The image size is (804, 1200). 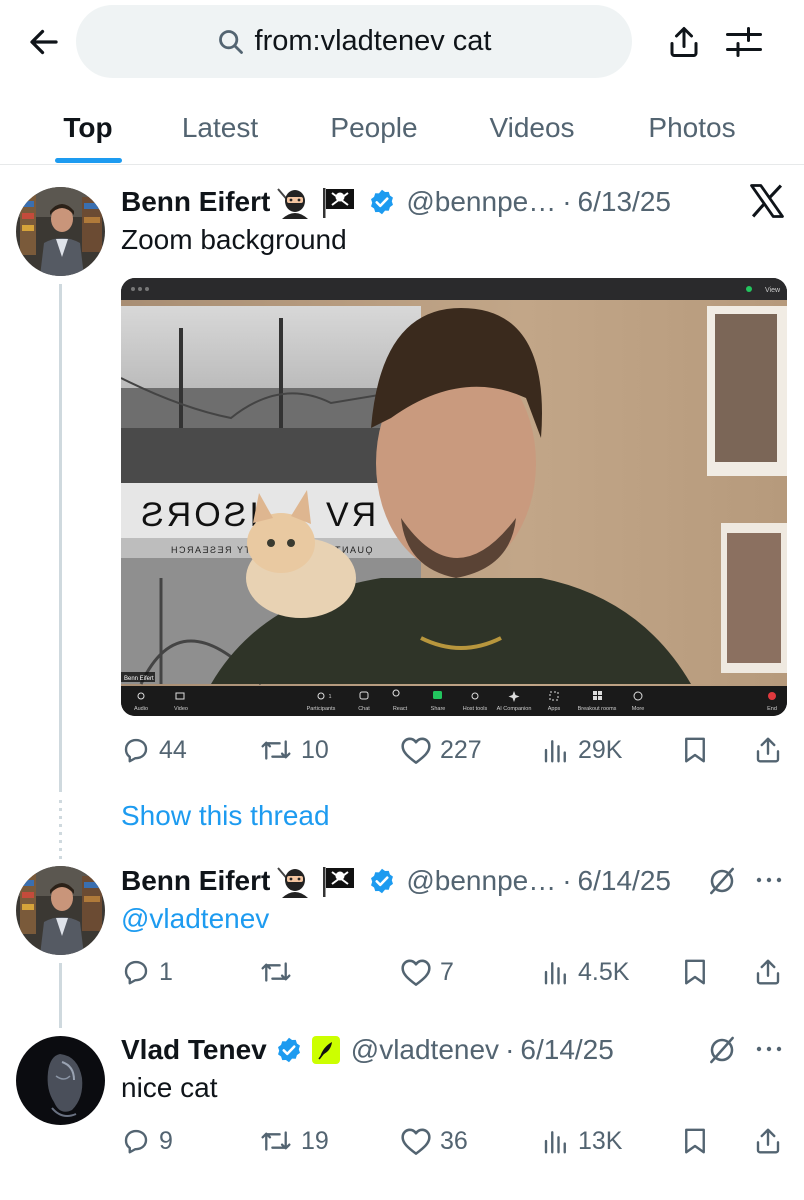 What do you see at coordinates (329, 697) in the screenshot?
I see `participant-count: 1` at bounding box center [329, 697].